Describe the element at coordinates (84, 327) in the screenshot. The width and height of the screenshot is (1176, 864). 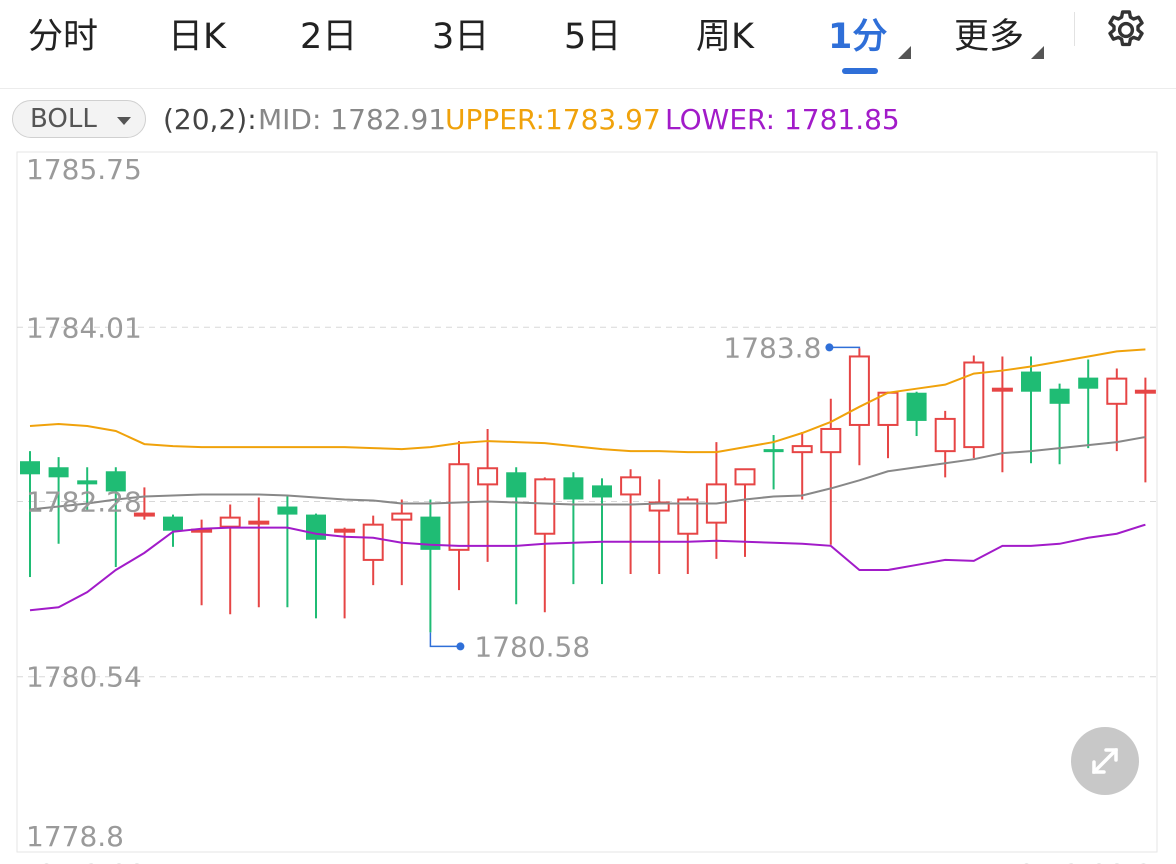
I see `y-tick-label: 1784.01` at that location.